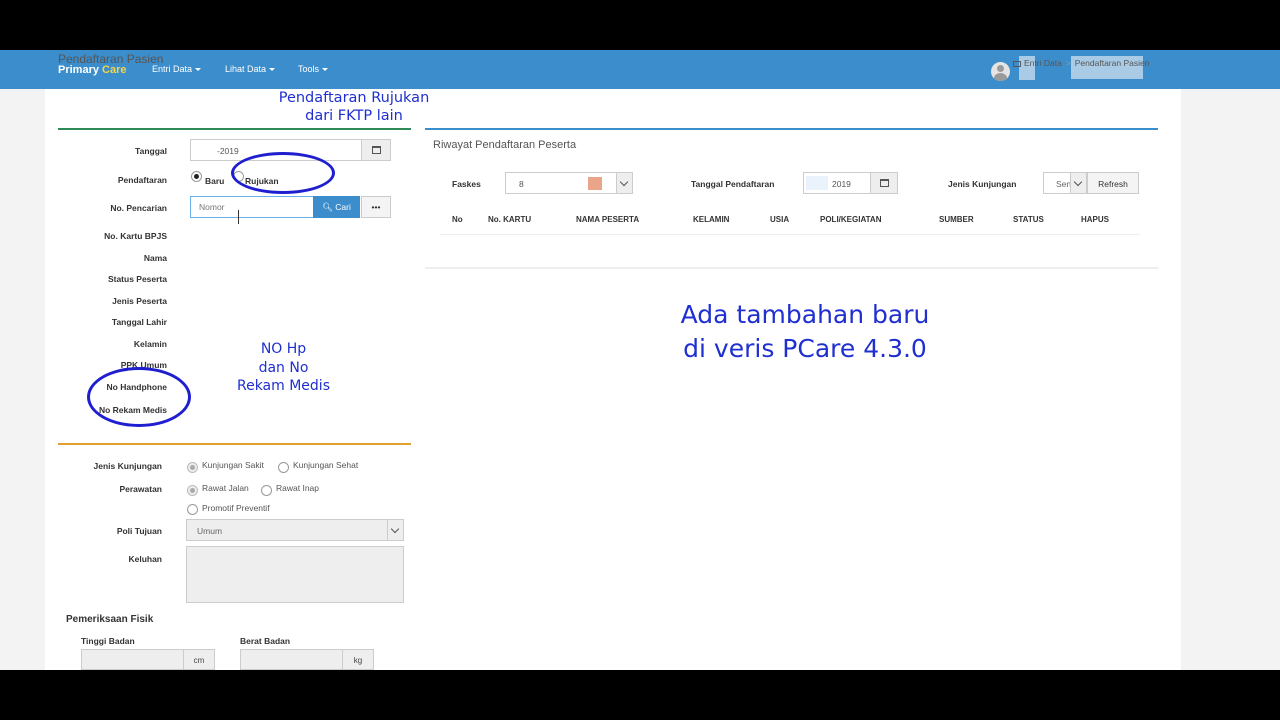 The height and width of the screenshot is (720, 1280). Describe the element at coordinates (139, 397) in the screenshot. I see `annotation-circle-nohp` at that location.